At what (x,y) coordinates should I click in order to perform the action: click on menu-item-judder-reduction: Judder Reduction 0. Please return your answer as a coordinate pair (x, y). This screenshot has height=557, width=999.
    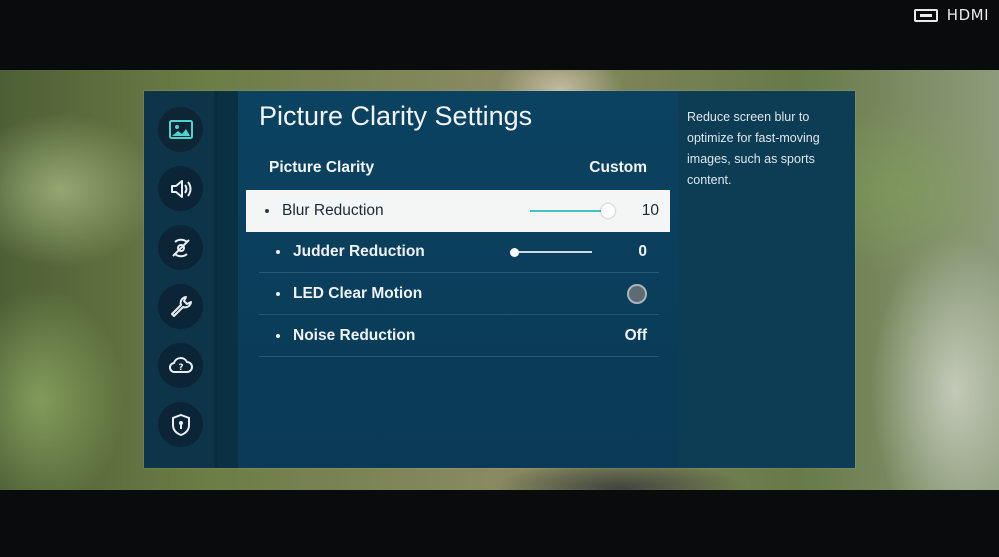
    Looking at the image, I should click on (459, 252).